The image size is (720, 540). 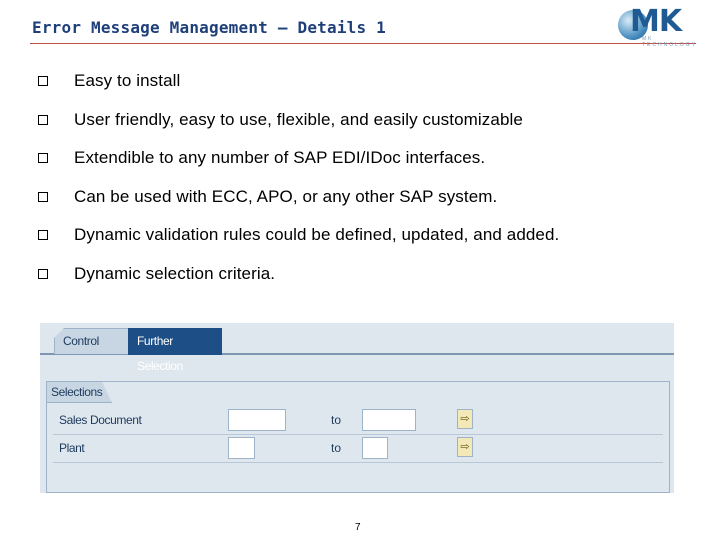 What do you see at coordinates (100, 420) in the screenshot?
I see `field-label: Sales Document` at bounding box center [100, 420].